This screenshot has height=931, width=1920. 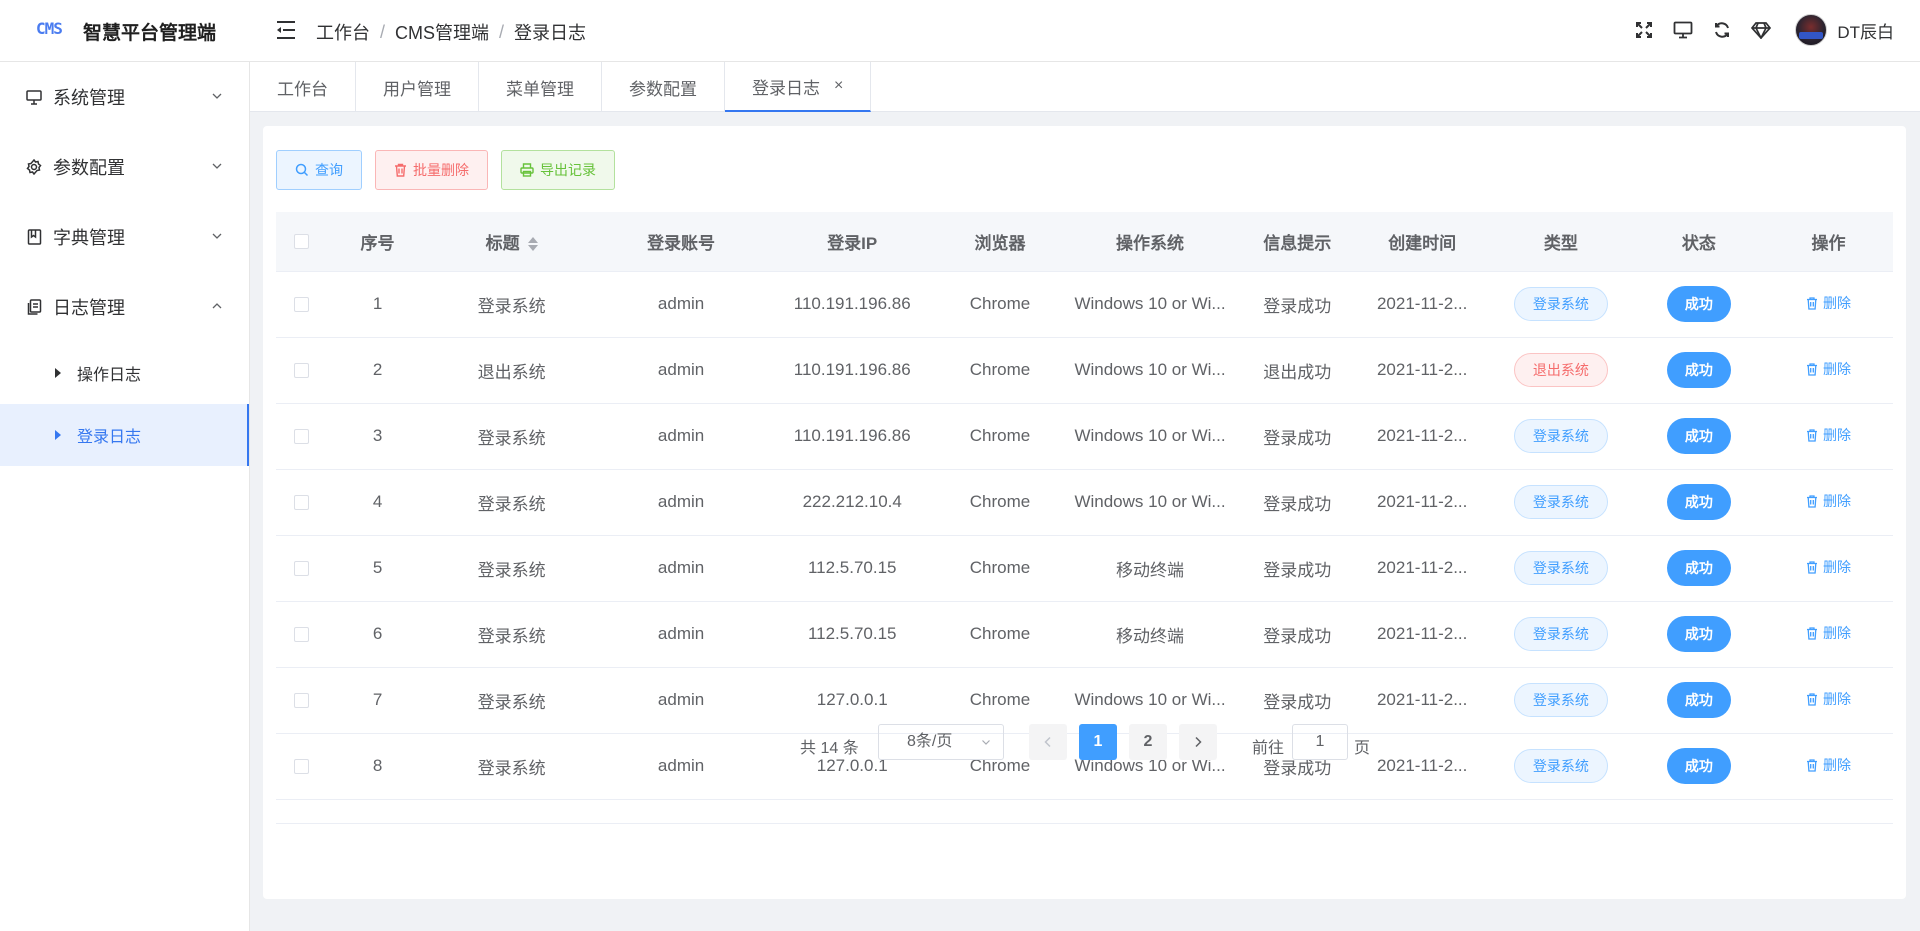 I want to click on tab-label: 参数配置, so click(x=663, y=89).